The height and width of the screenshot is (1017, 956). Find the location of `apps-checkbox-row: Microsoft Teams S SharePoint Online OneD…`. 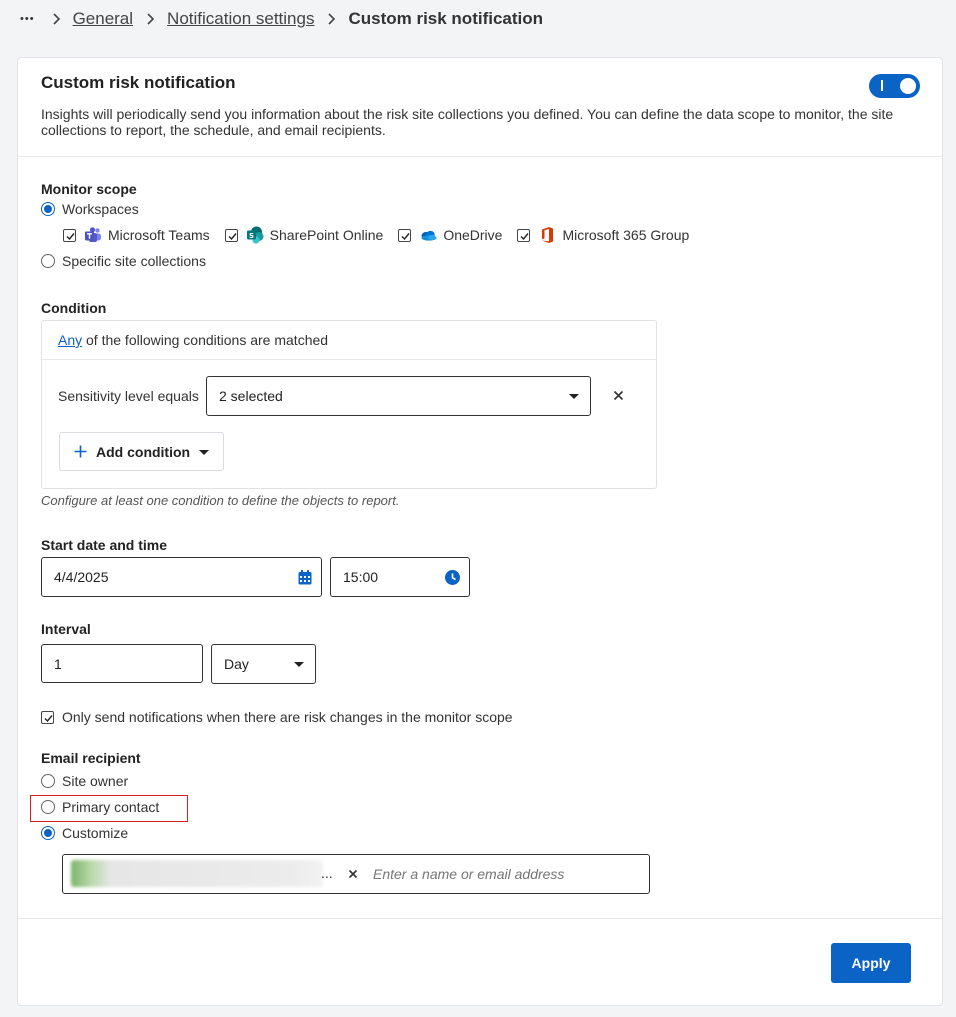

apps-checkbox-row: Microsoft Teams S SharePoint Online OneD… is located at coordinates (376, 235).